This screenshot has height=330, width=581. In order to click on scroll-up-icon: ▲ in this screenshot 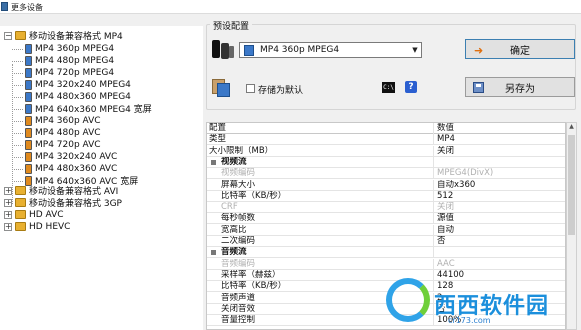, I will do `click(571, 128)`.